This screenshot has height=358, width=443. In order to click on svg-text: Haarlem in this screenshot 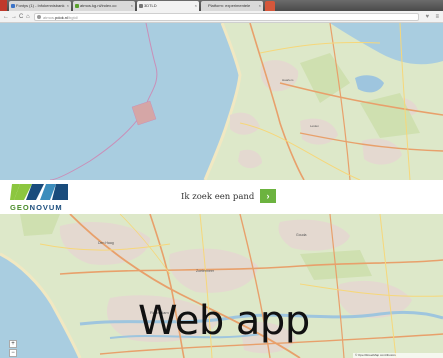, I will do `click(288, 80)`.